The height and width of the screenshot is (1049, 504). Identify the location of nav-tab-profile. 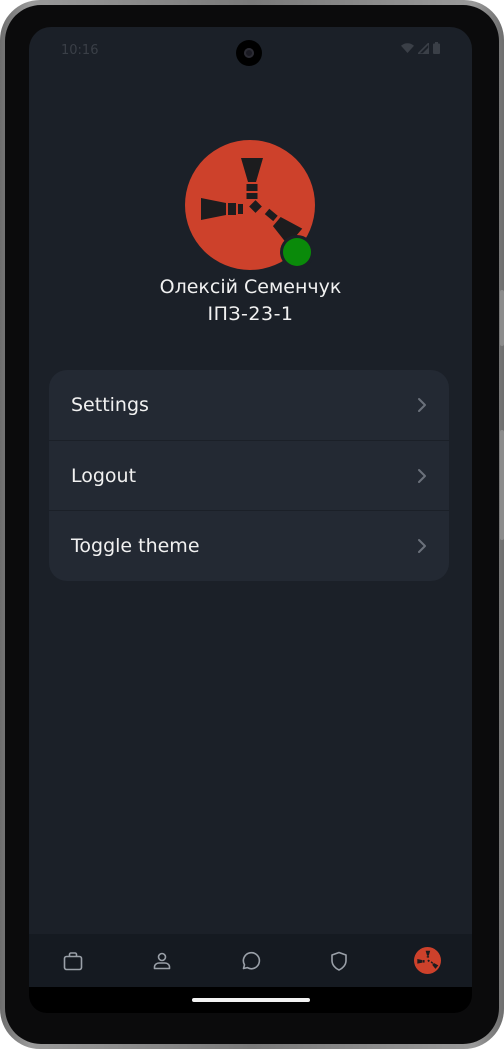
(428, 960).